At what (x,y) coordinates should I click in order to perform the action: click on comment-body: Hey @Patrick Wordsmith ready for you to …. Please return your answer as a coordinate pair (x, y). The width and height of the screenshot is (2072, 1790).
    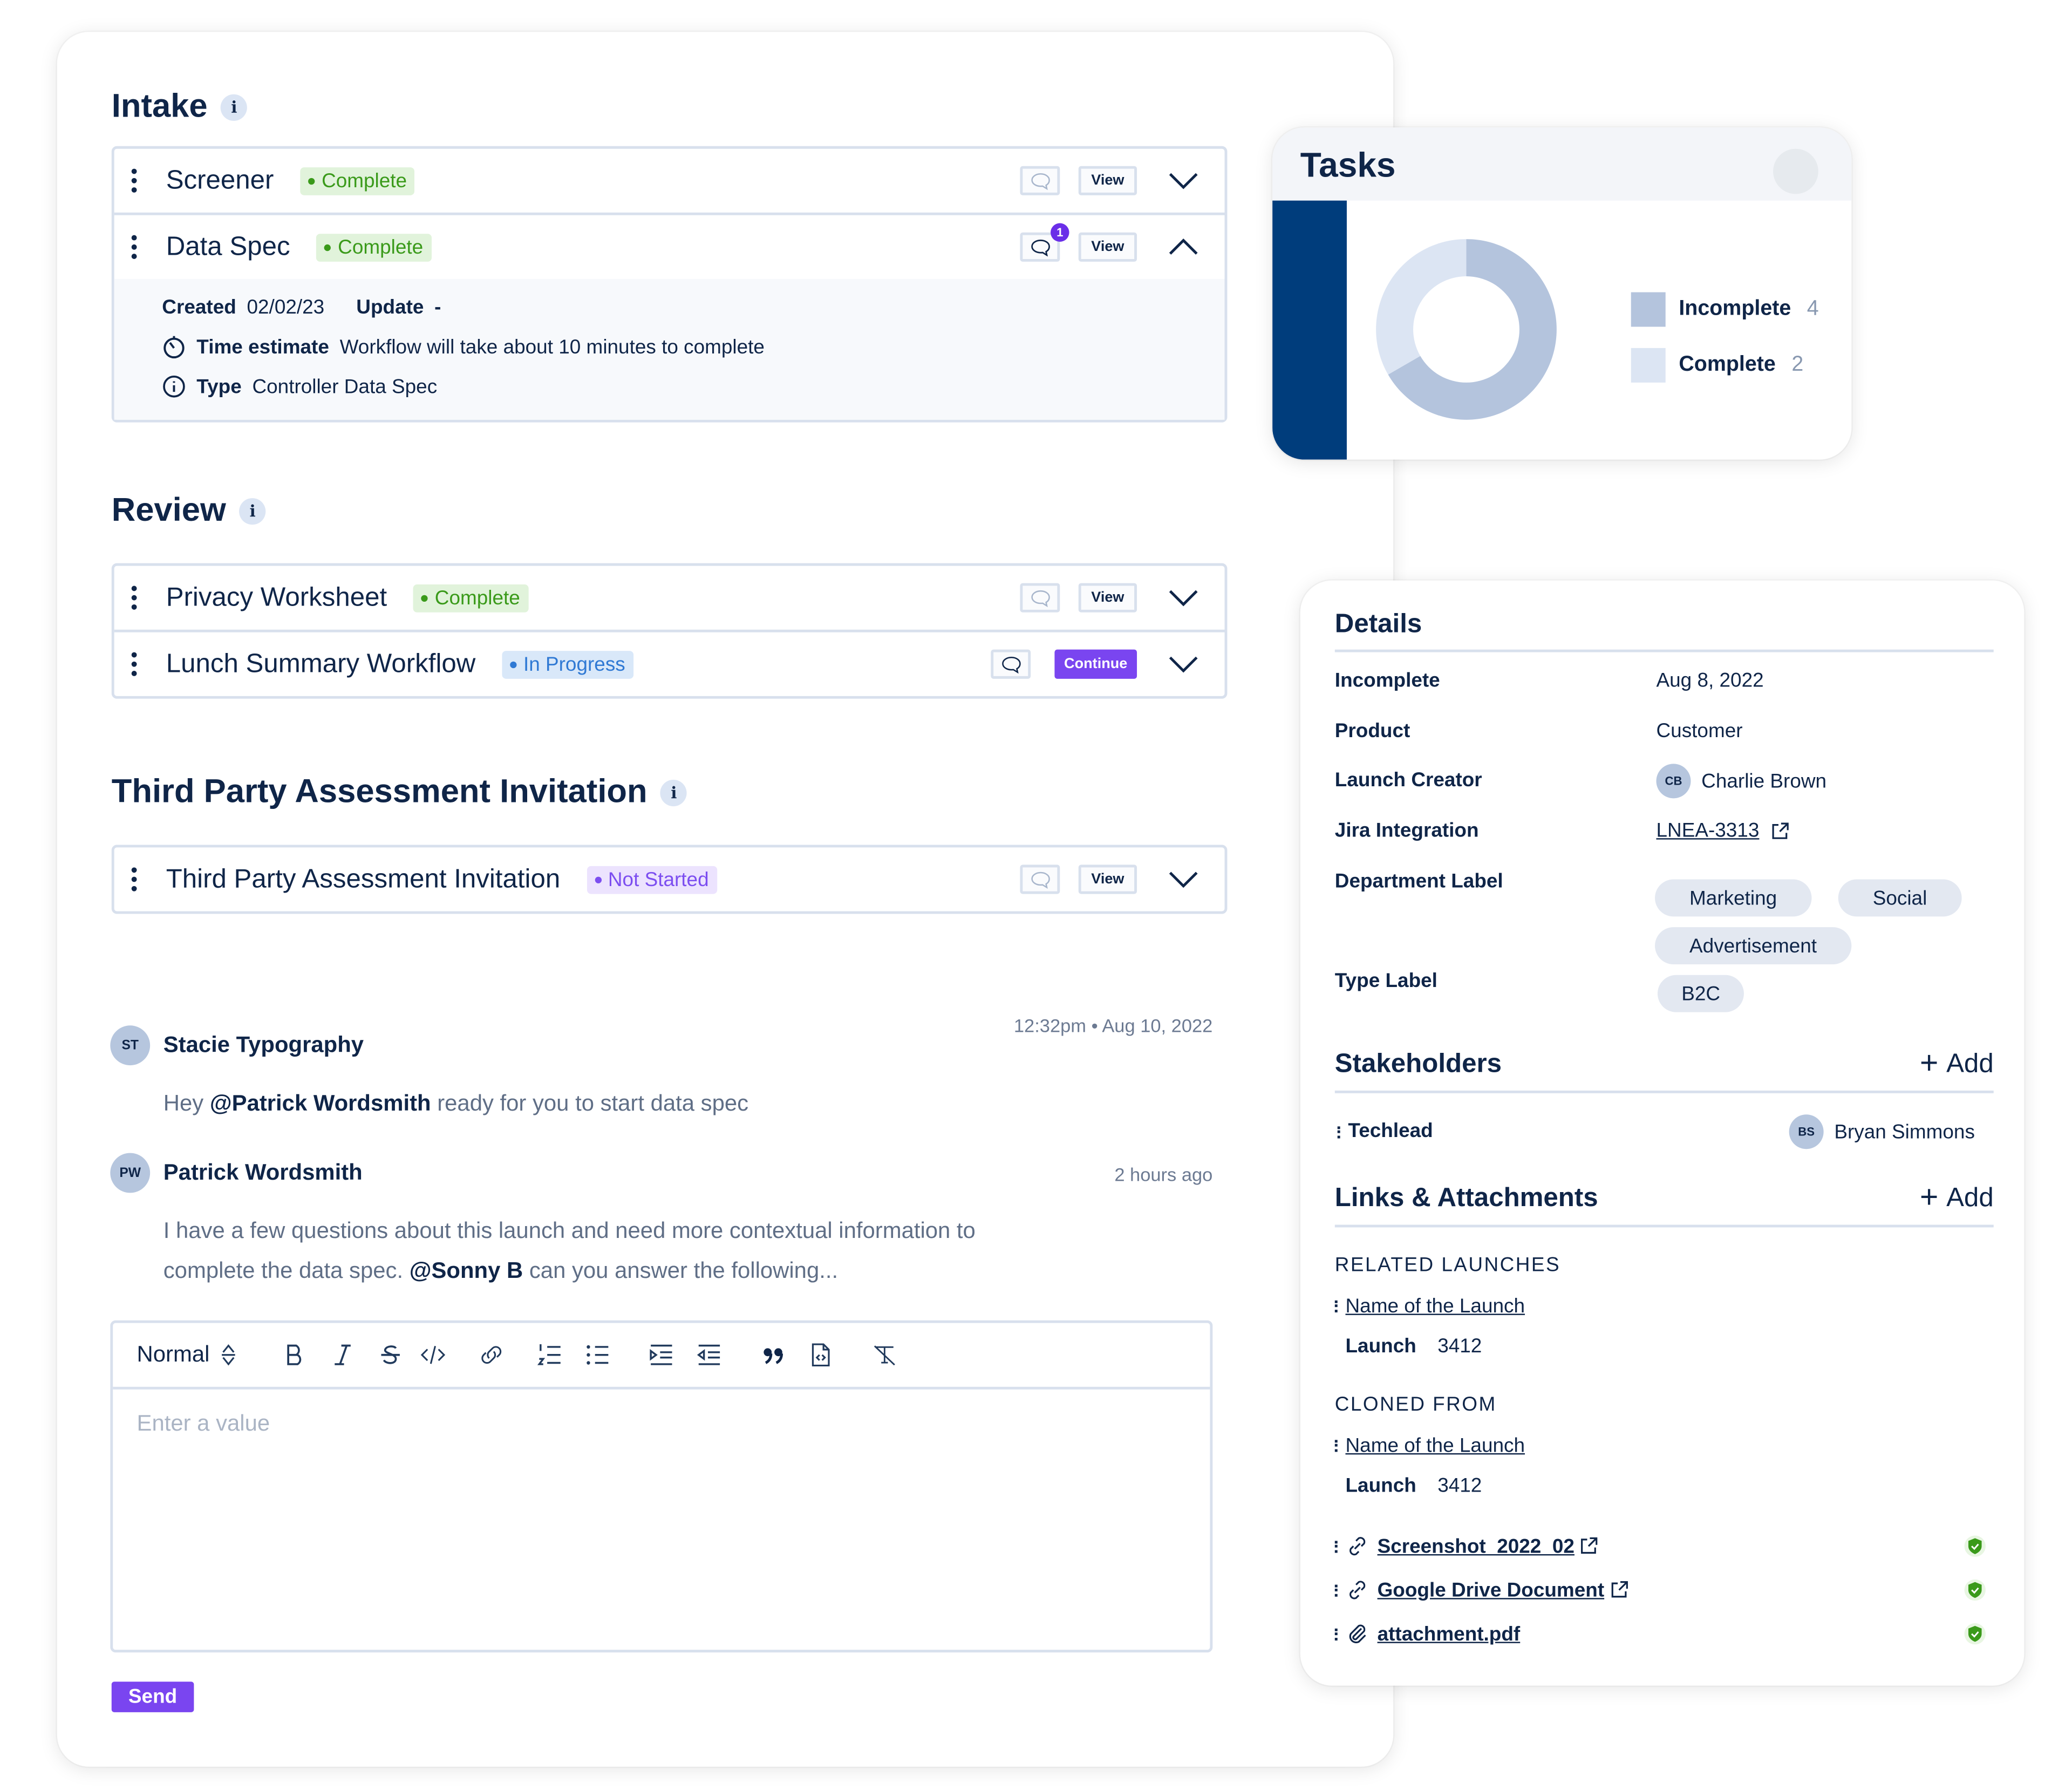
    Looking at the image, I should click on (688, 1104).